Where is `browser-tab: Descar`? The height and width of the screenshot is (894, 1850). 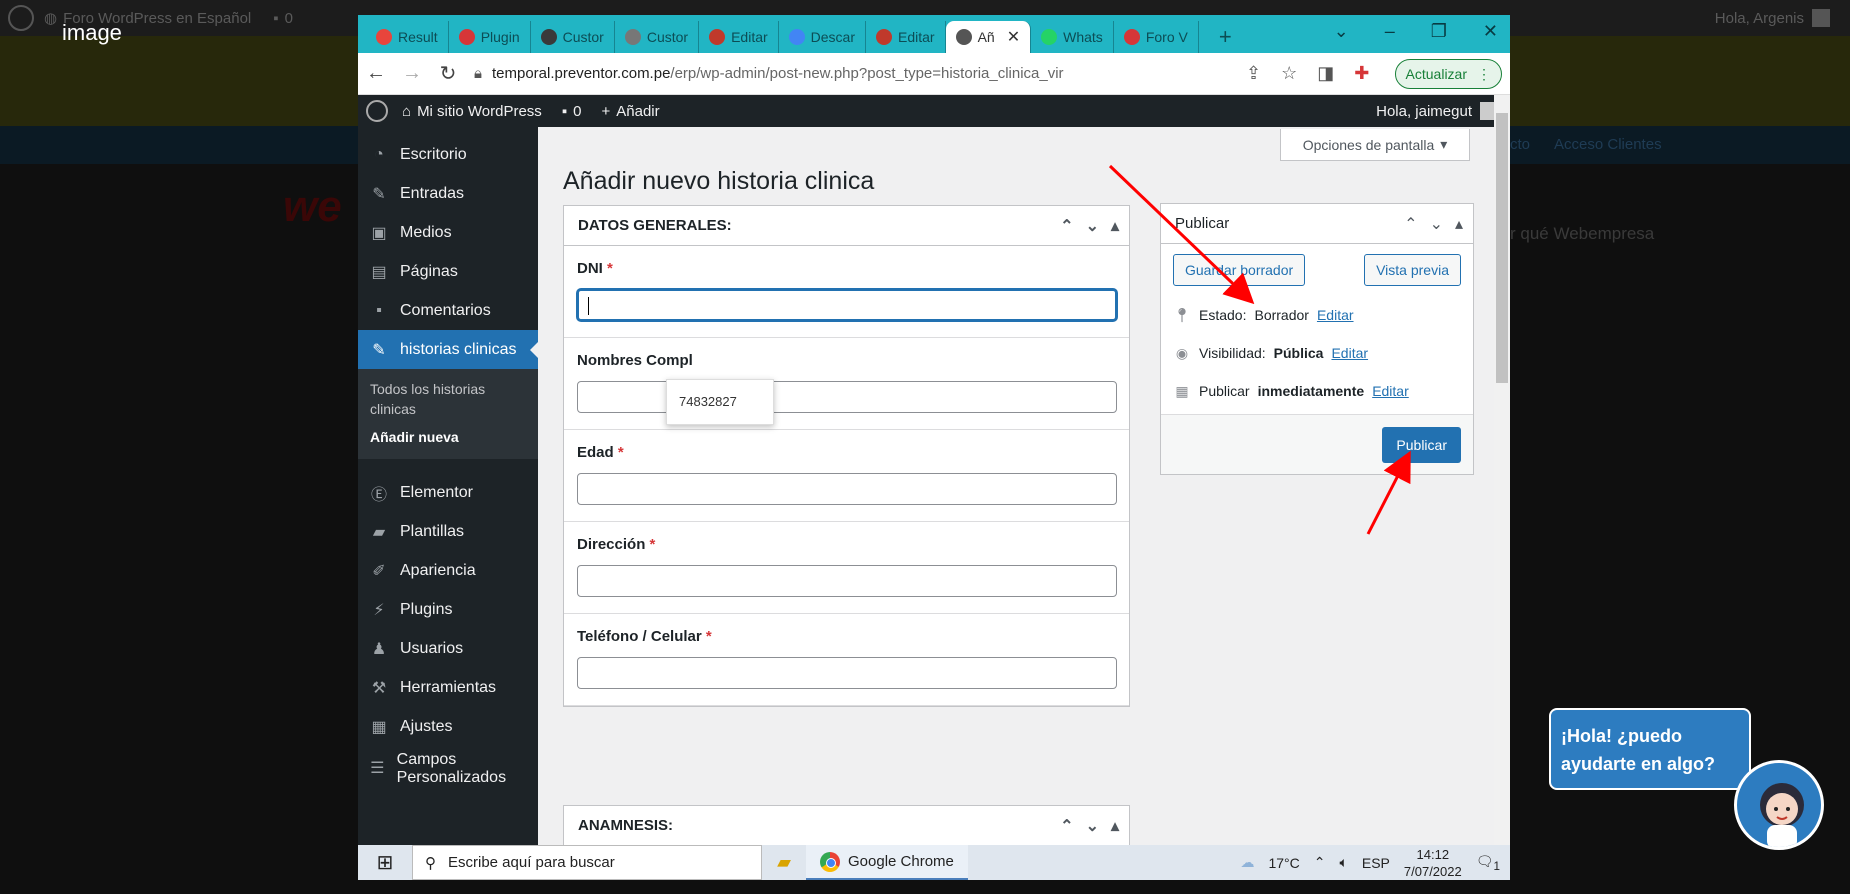
browser-tab: Descar is located at coordinates (823, 37).